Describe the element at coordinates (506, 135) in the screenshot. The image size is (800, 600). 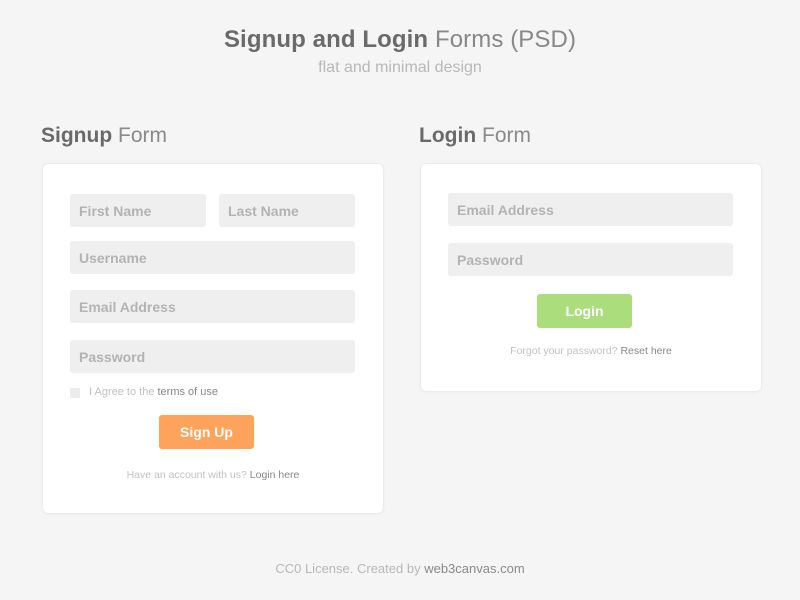
I see `login-title-light: Form` at that location.